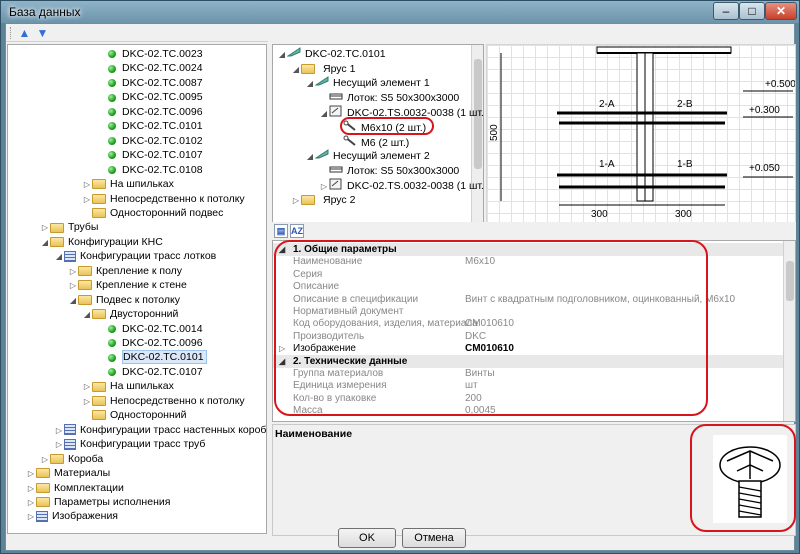 This screenshot has height=554, width=800. I want to click on tree-item: Односторонний, so click(134, 415).